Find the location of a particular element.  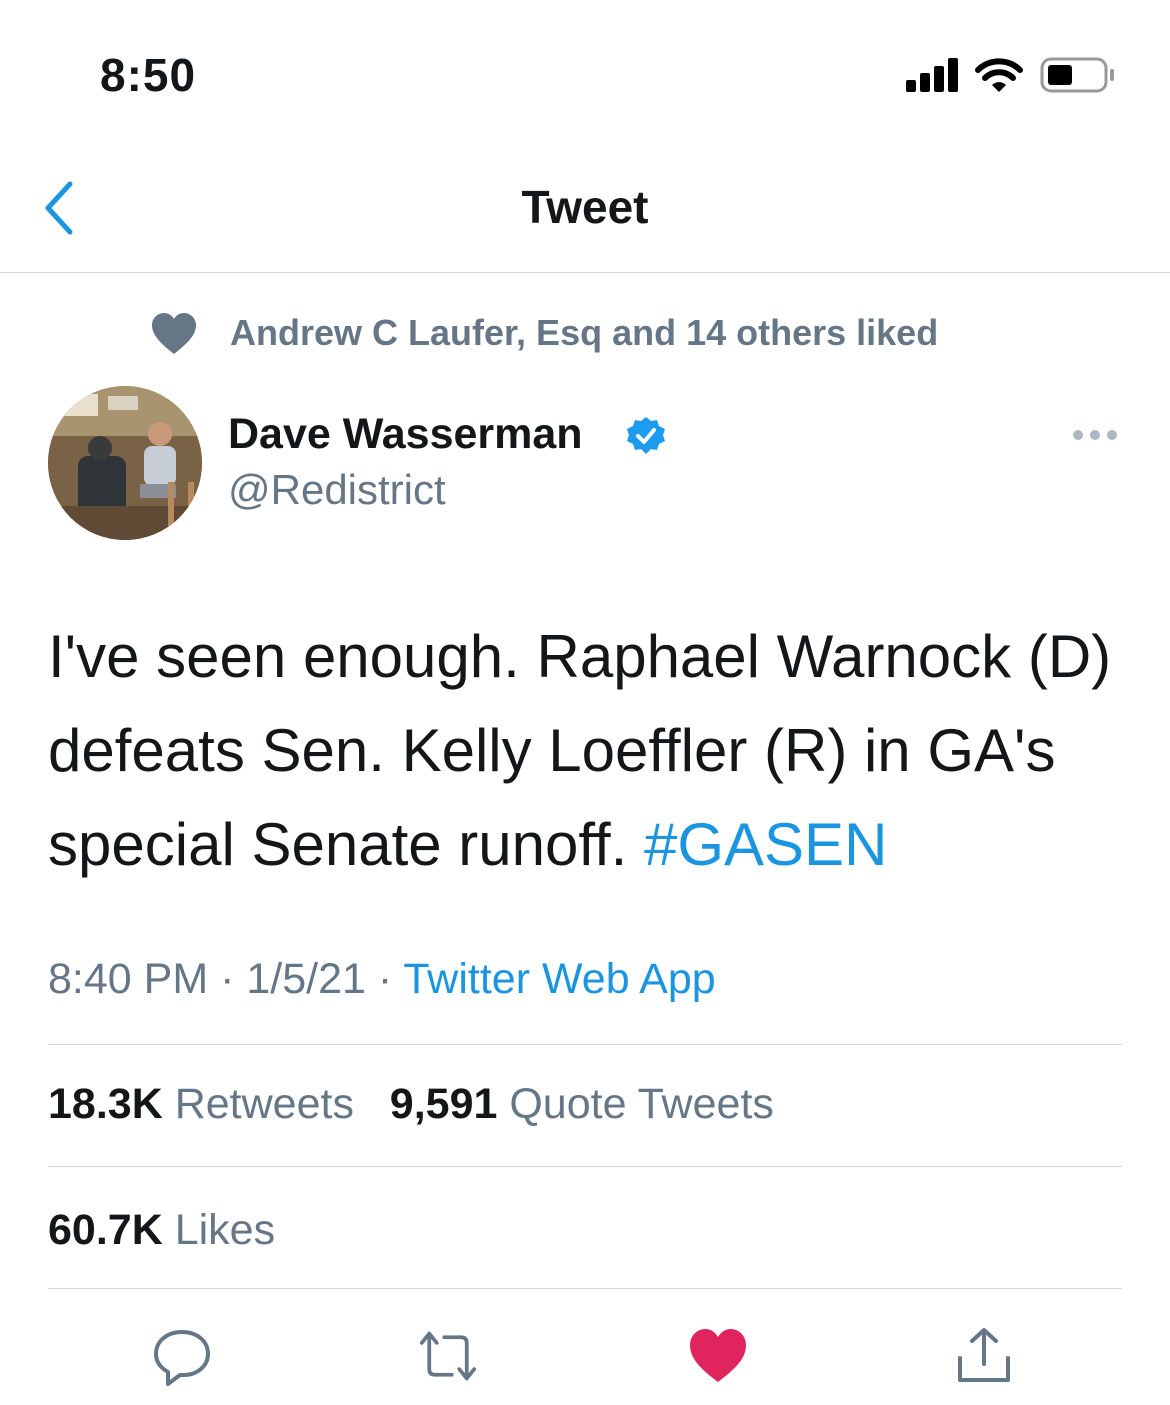

likes-count: 60.7K is located at coordinates (105, 1230).